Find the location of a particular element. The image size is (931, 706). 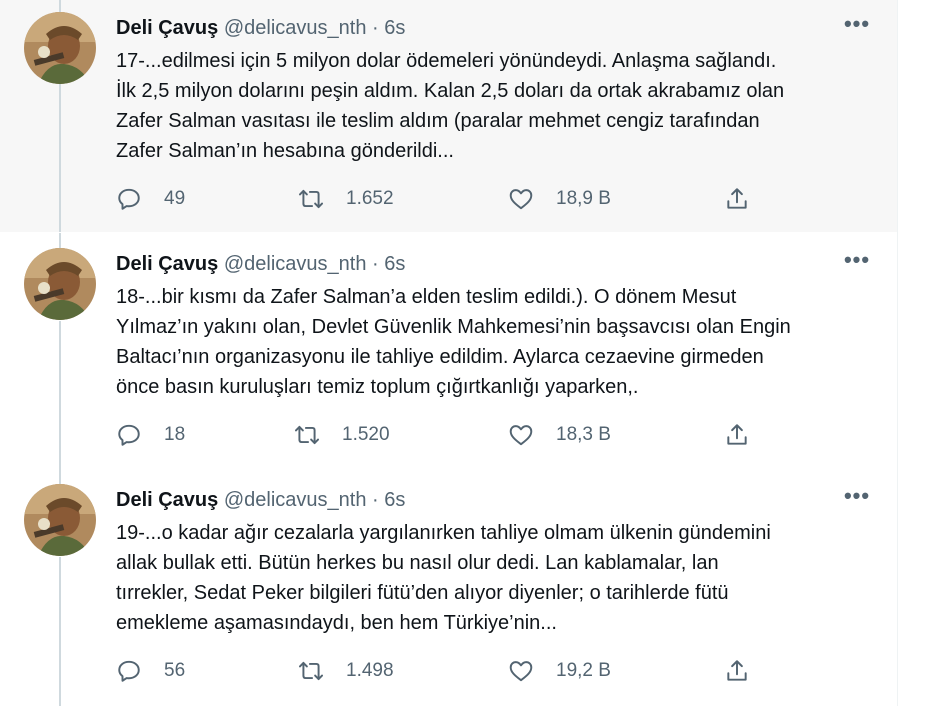

like-button: 19,2 B is located at coordinates (559, 671).